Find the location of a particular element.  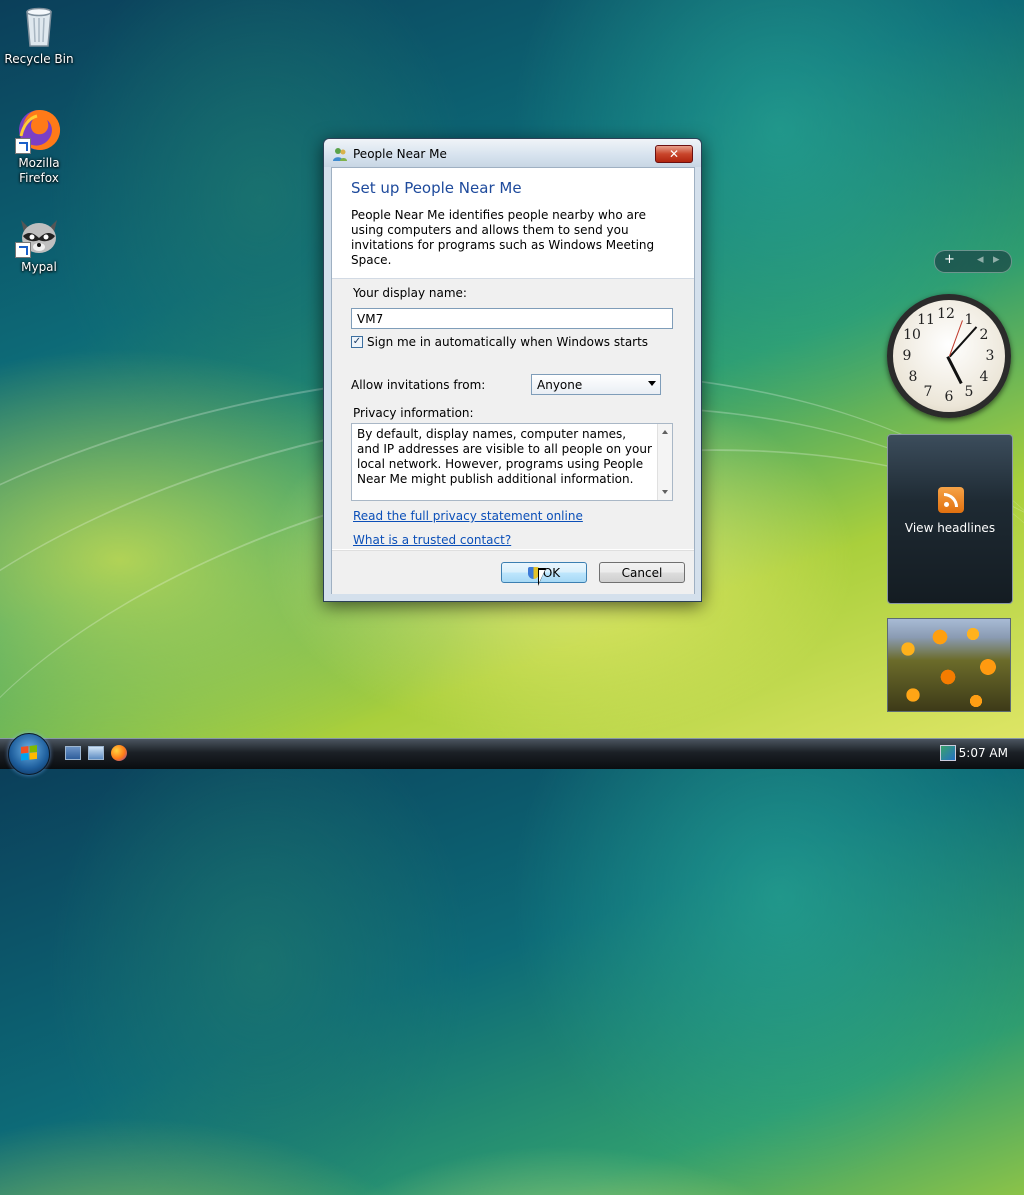

start-button is located at coordinates (29, 754).